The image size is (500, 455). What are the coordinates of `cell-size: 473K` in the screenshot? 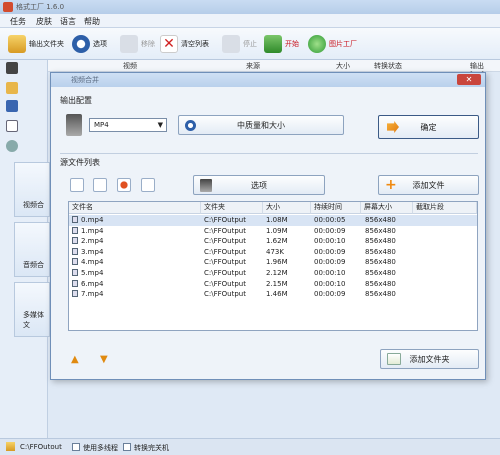 It's located at (275, 251).